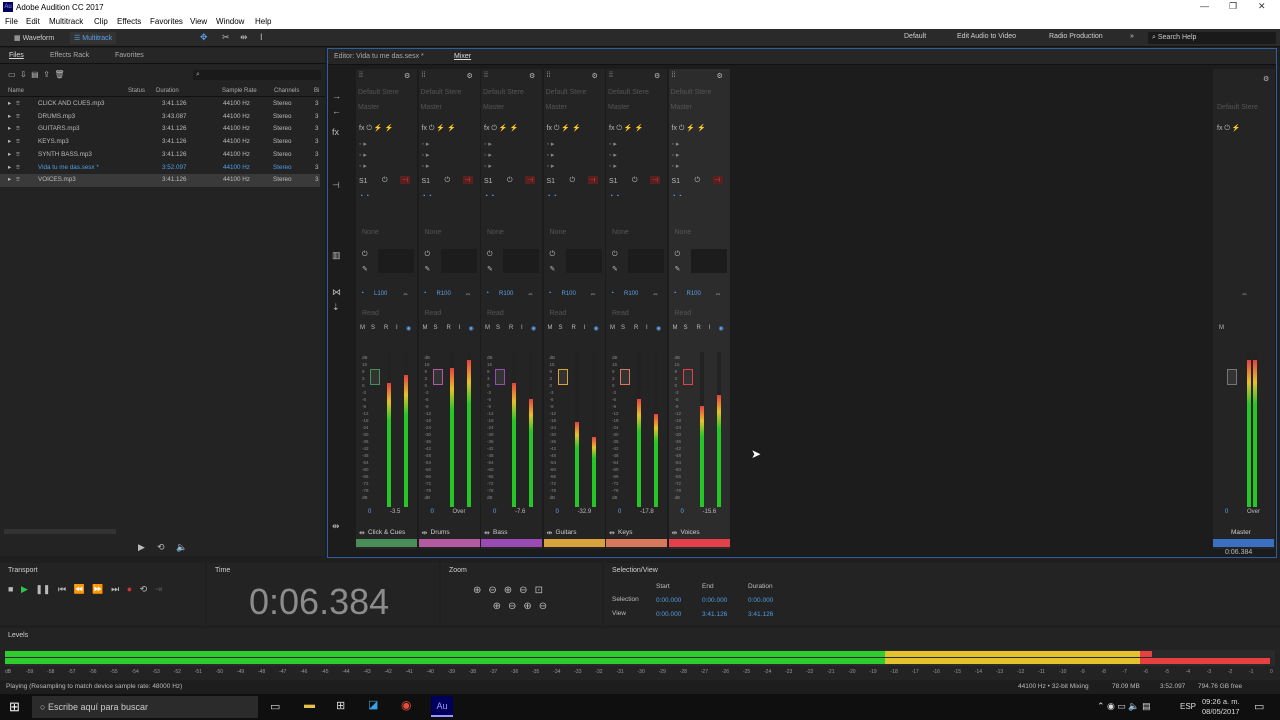  What do you see at coordinates (490, 269) in the screenshot?
I see `strip-eq-edit-icon: ✎` at bounding box center [490, 269].